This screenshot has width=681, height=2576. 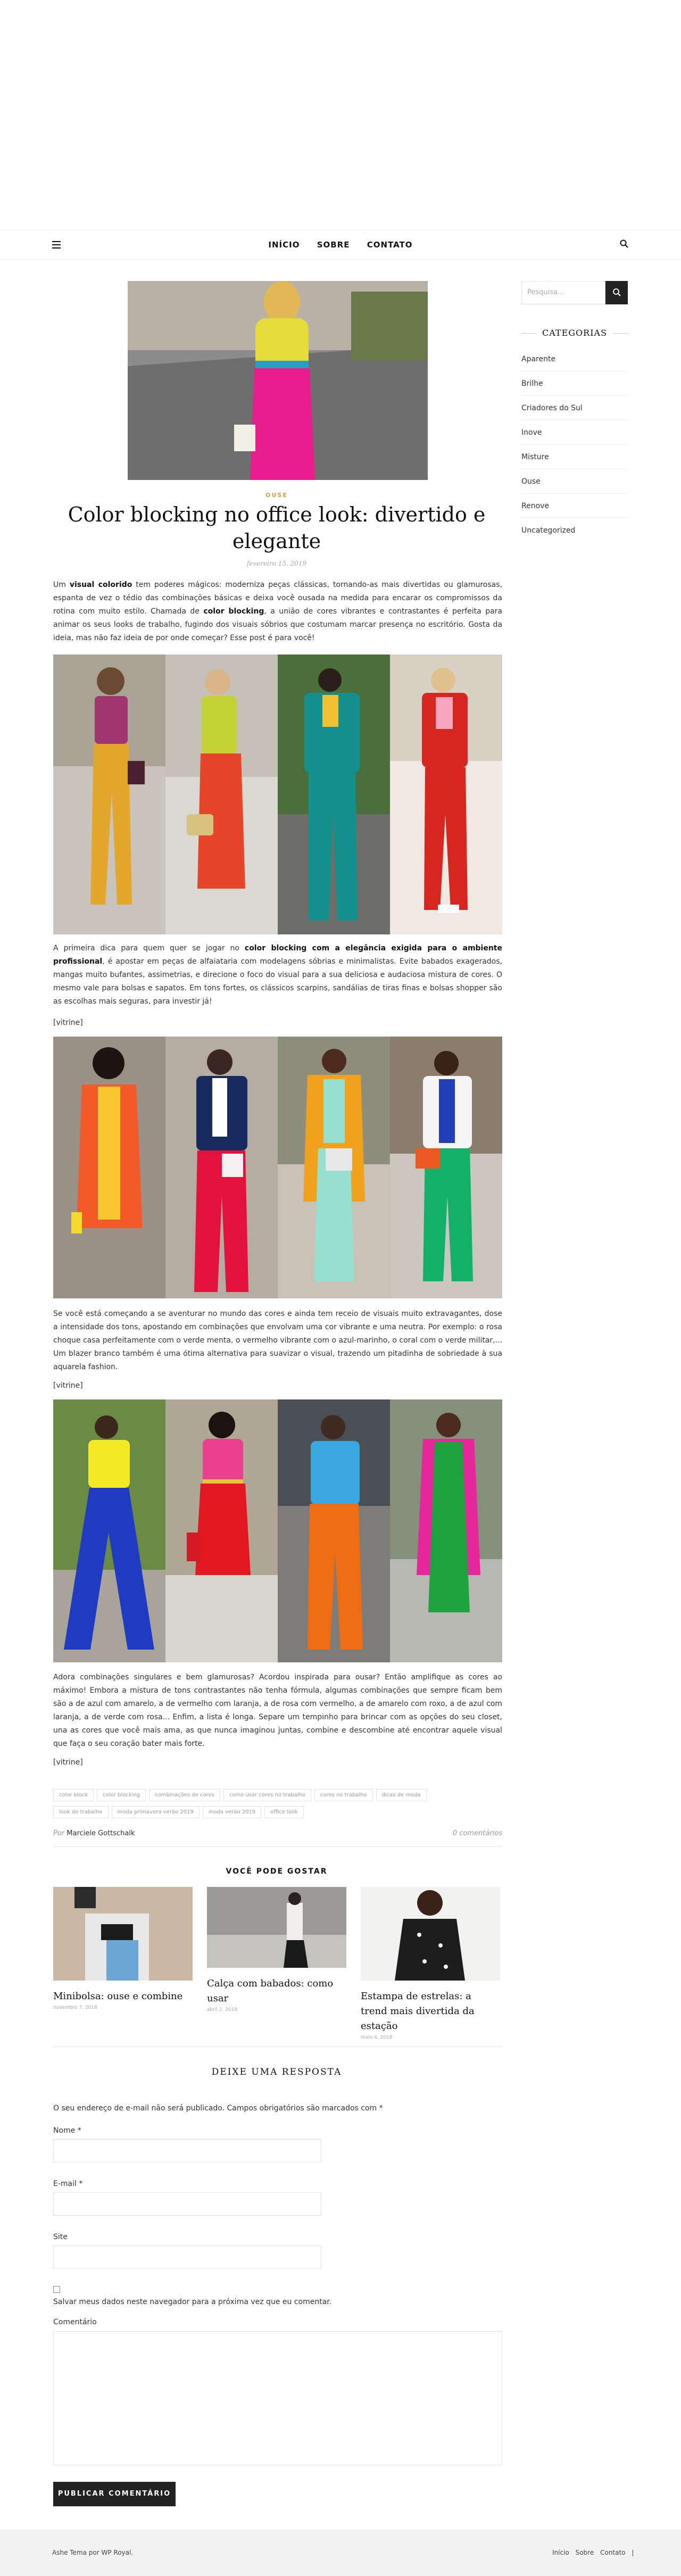 I want to click on post-author: Por Marciele Gottschalk, so click(x=94, y=1833).